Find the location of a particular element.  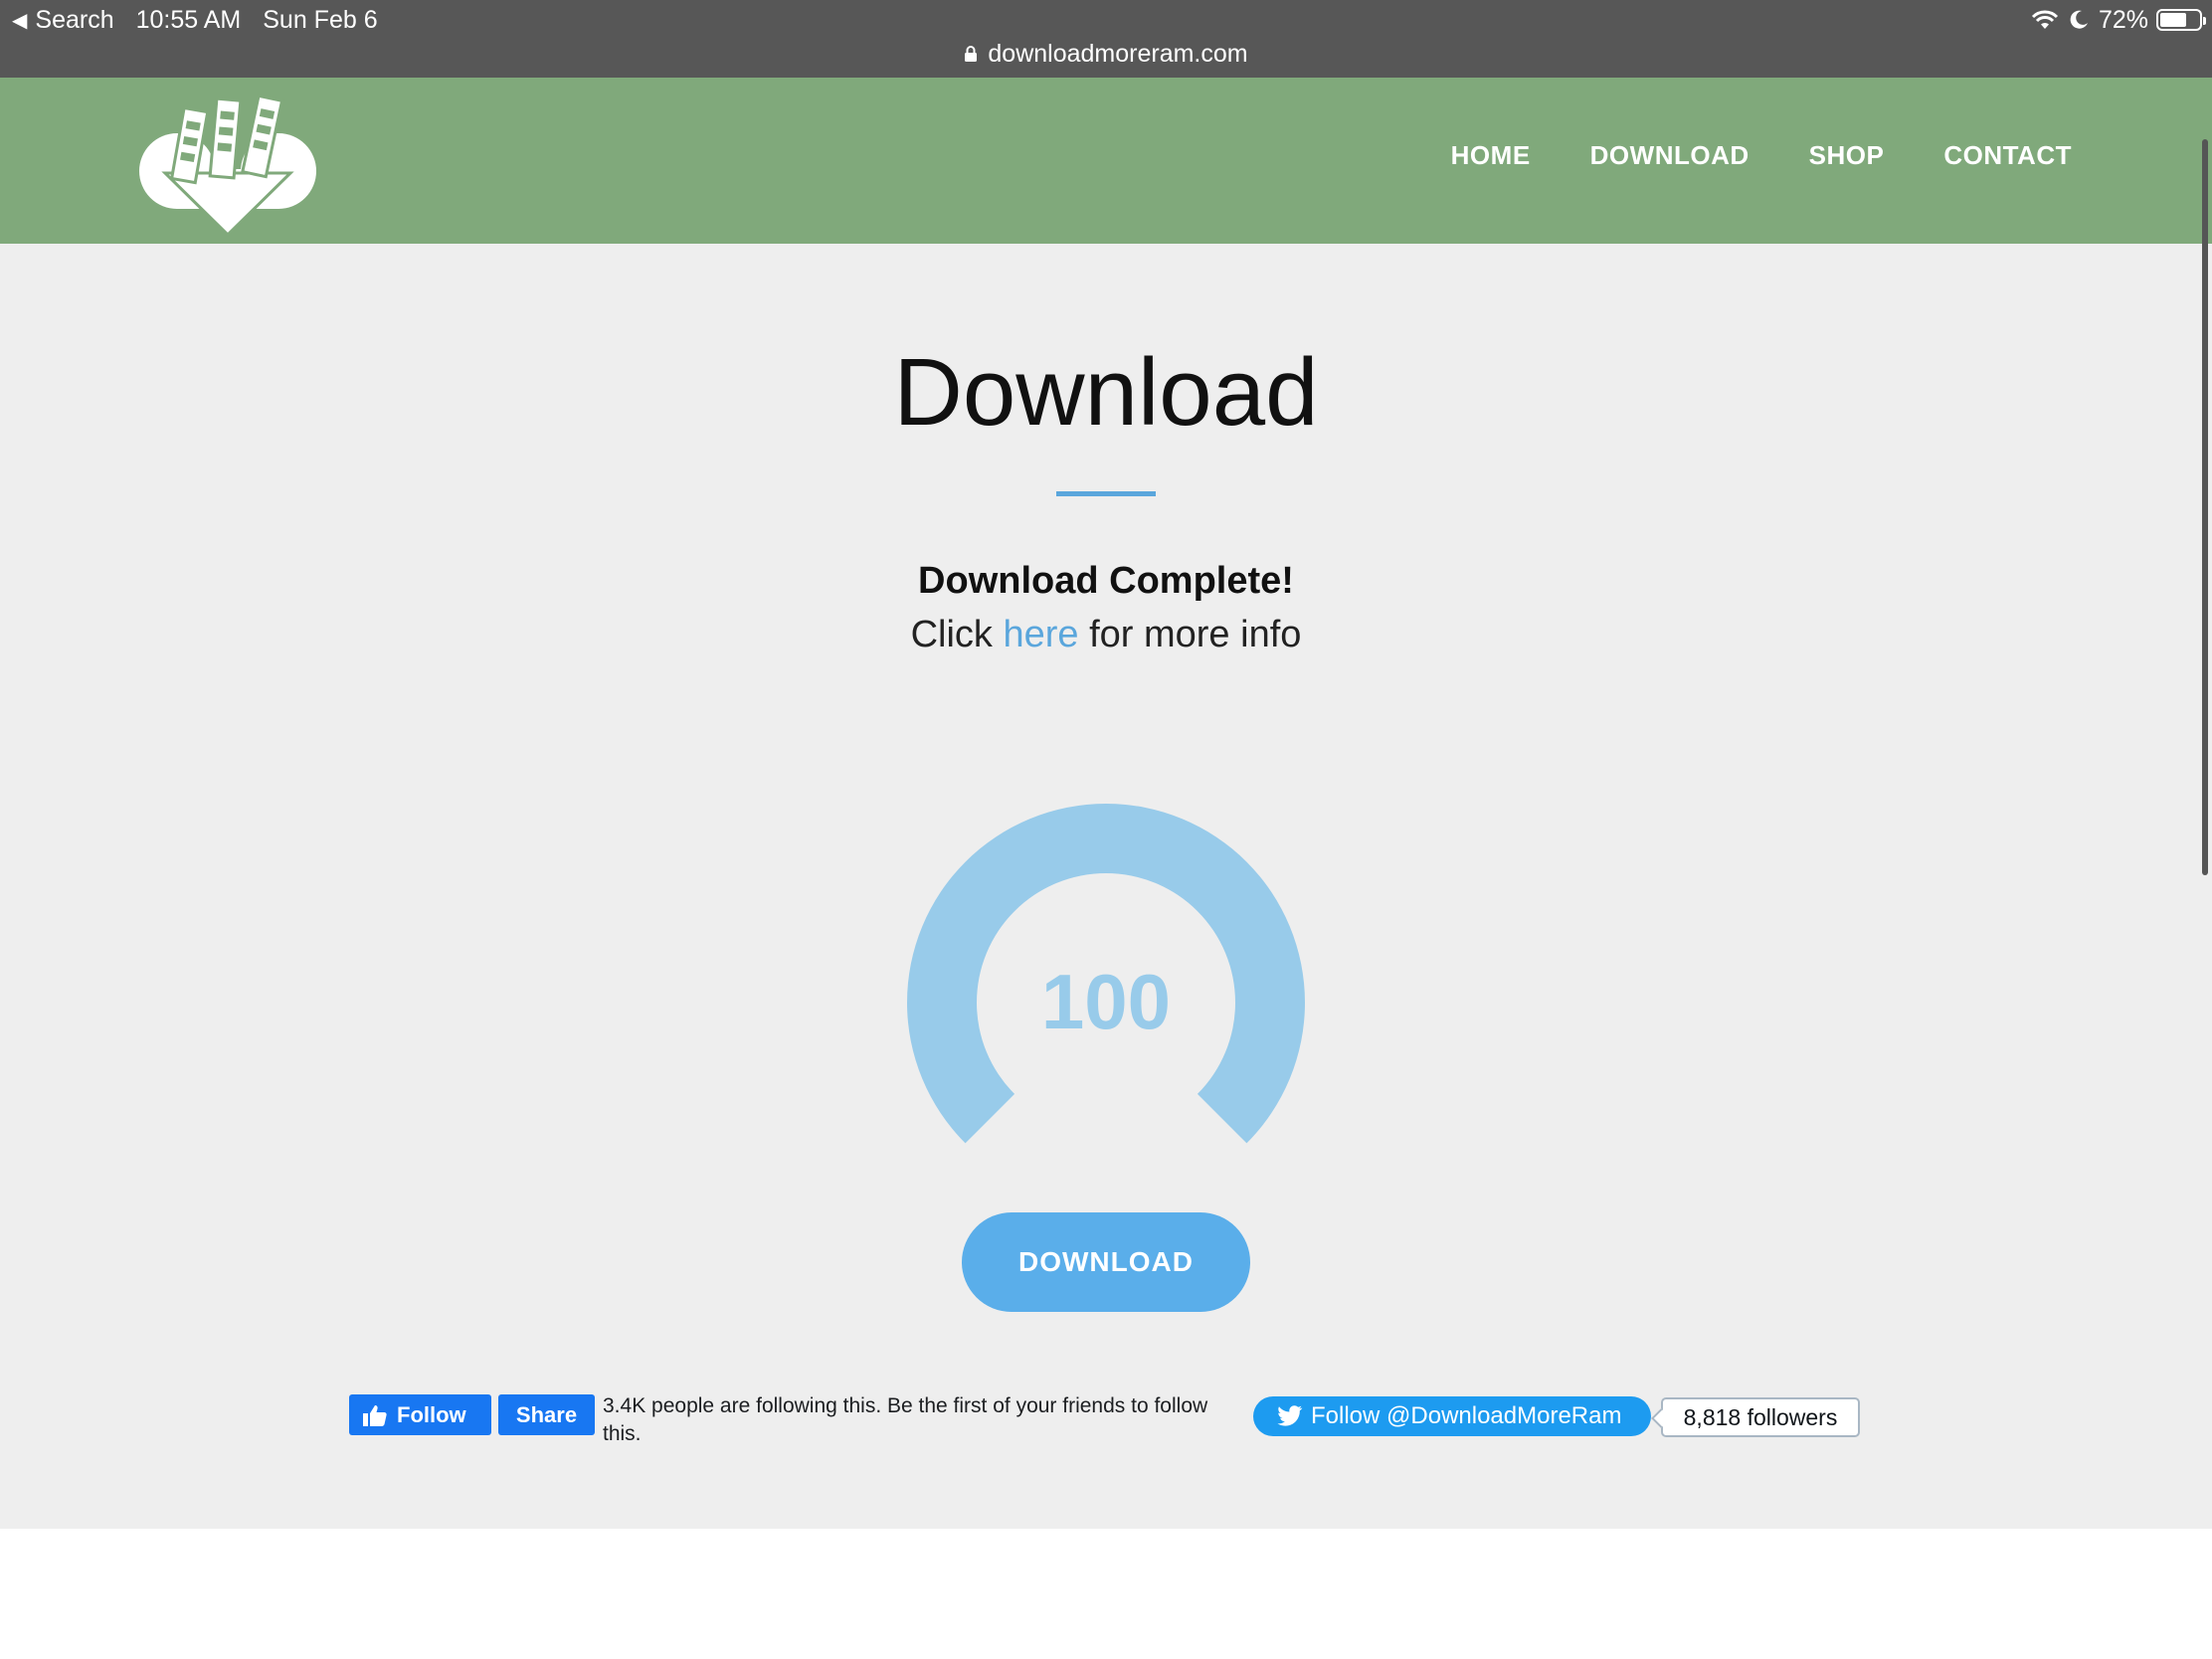

twitter-follow-button: Follow @DownloadMoreRam is located at coordinates (1452, 1416).